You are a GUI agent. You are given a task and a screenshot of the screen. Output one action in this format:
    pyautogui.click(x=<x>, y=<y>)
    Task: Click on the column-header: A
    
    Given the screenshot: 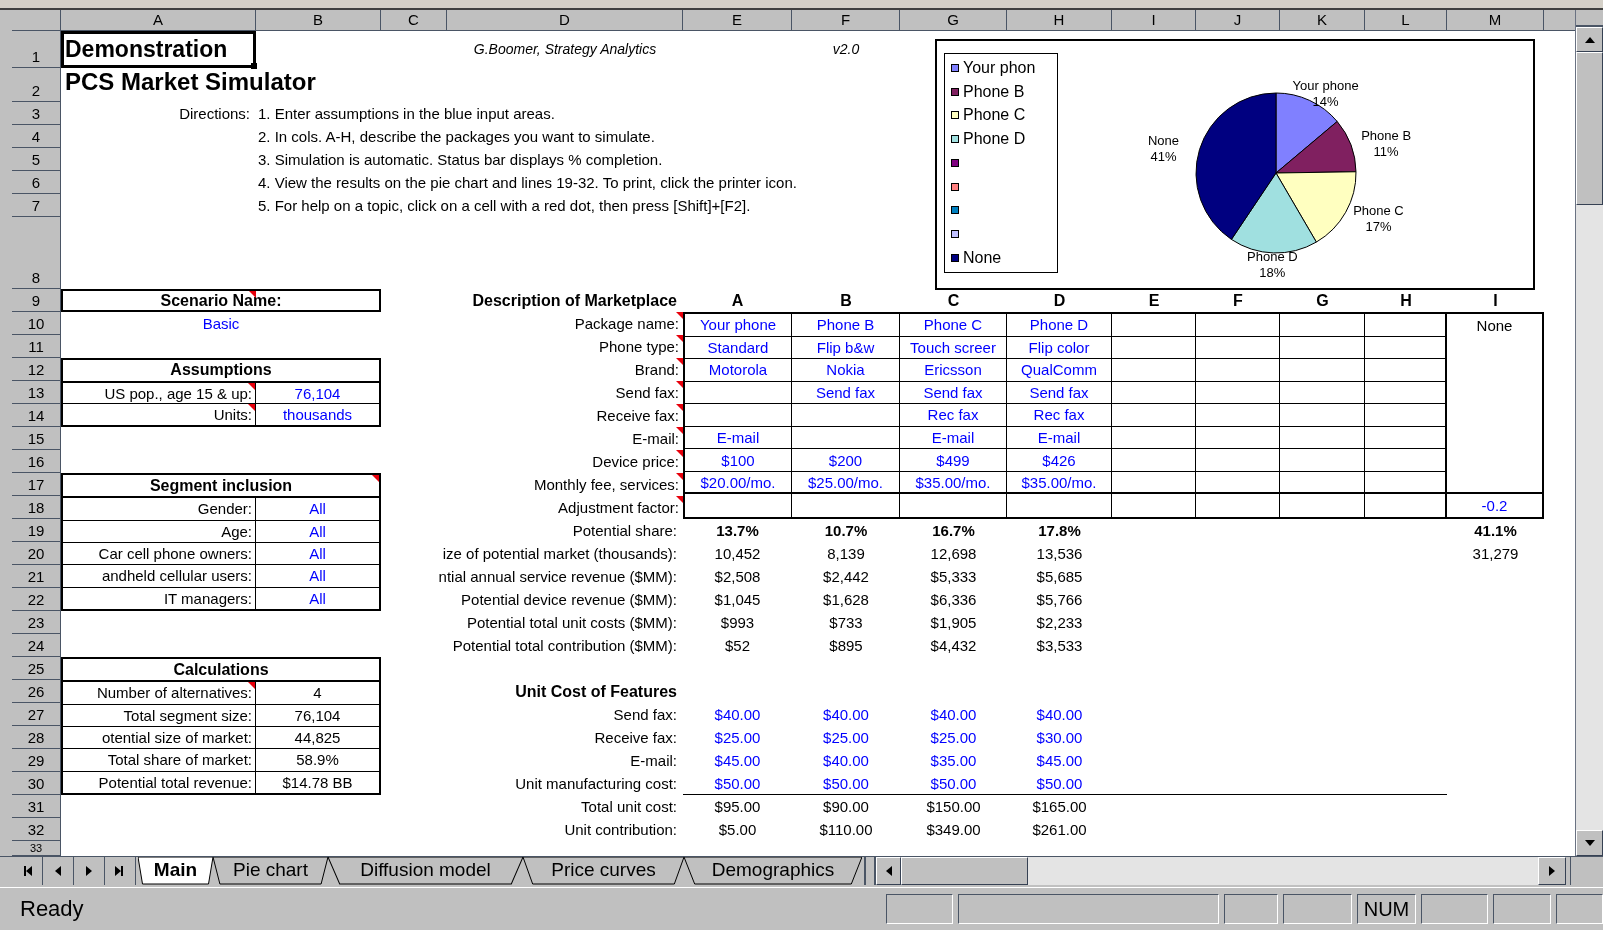 What is the action you would take?
    pyautogui.click(x=158, y=20)
    